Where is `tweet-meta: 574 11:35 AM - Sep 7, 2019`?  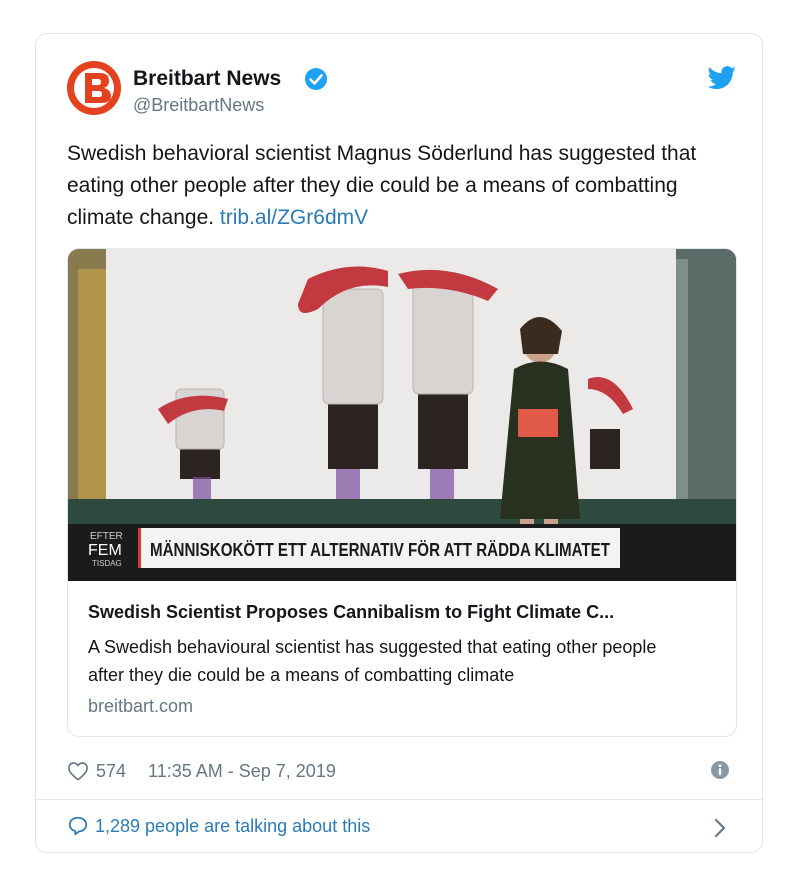 tweet-meta: 574 11:35 AM - Sep 7, 2019 is located at coordinates (201, 771).